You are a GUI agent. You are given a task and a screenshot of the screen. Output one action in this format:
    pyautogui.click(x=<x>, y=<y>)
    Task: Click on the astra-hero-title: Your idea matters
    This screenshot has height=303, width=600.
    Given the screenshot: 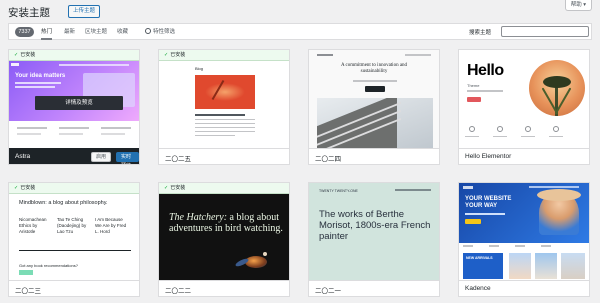 What is the action you would take?
    pyautogui.click(x=40, y=76)
    